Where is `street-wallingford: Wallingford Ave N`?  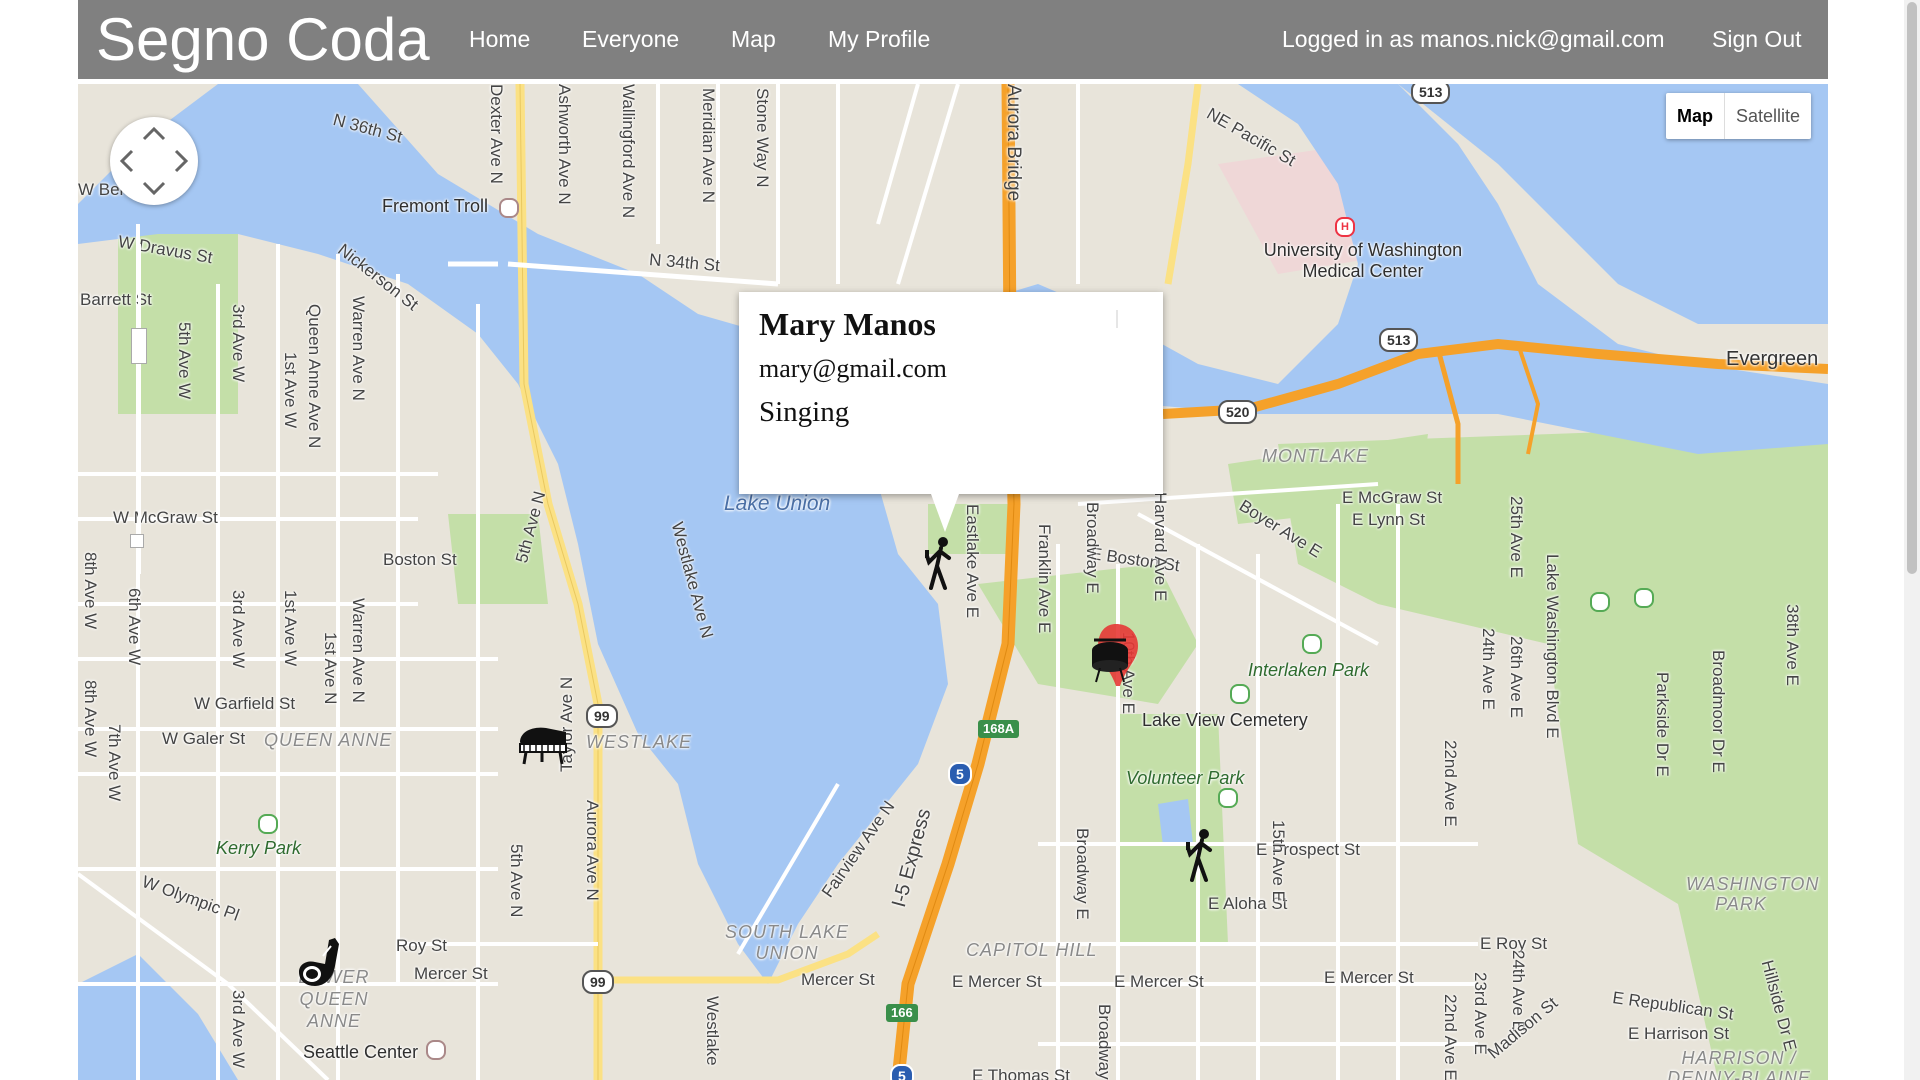 street-wallingford: Wallingford Ave N is located at coordinates (628, 151).